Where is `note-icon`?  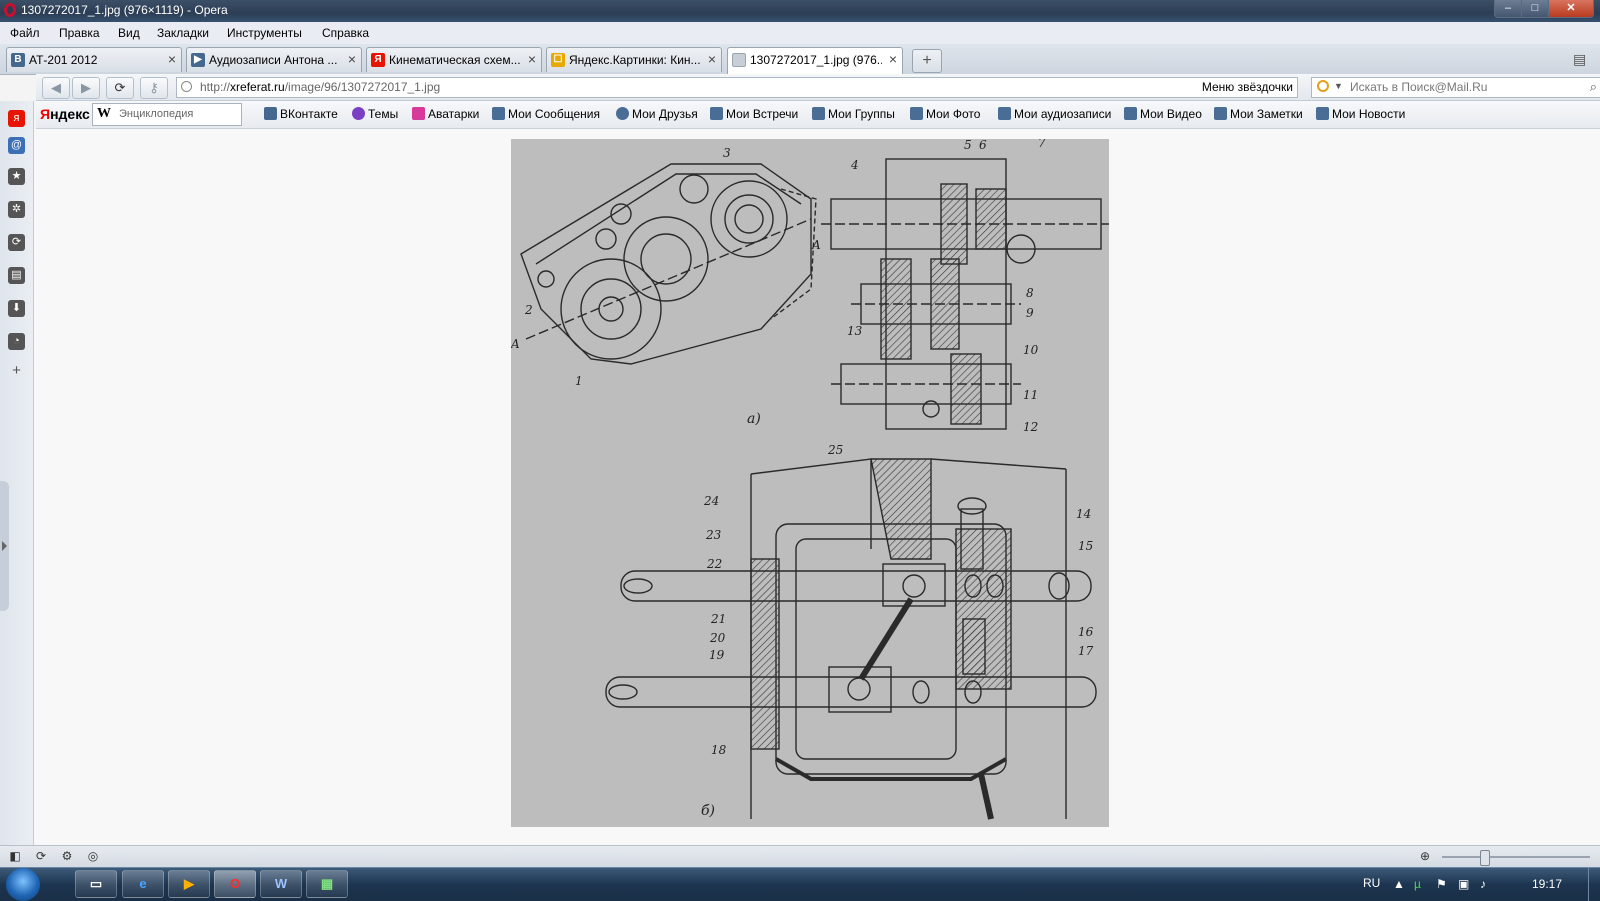 note-icon is located at coordinates (1220, 113).